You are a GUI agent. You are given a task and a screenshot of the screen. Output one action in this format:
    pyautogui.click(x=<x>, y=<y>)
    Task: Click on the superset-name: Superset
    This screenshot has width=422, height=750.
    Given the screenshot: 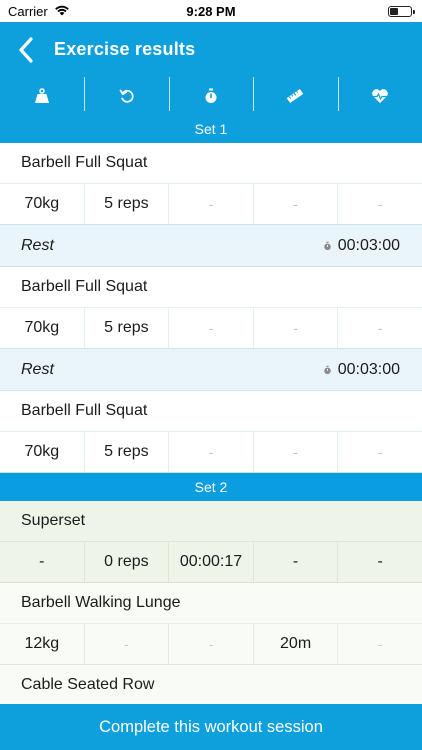 What is the action you would take?
    pyautogui.click(x=211, y=521)
    